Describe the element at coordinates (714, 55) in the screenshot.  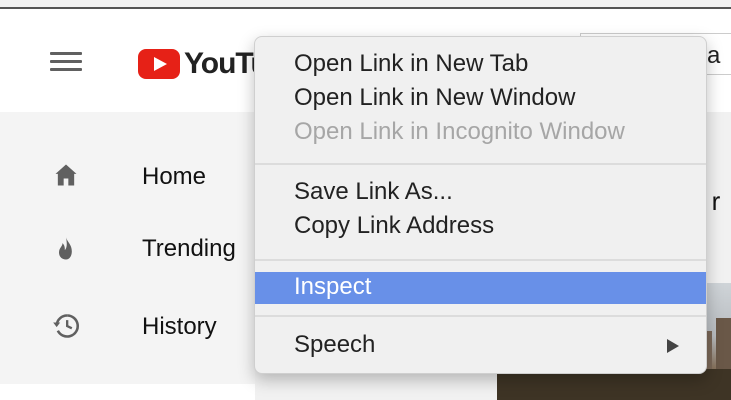
I see `search-input-text: a` at that location.